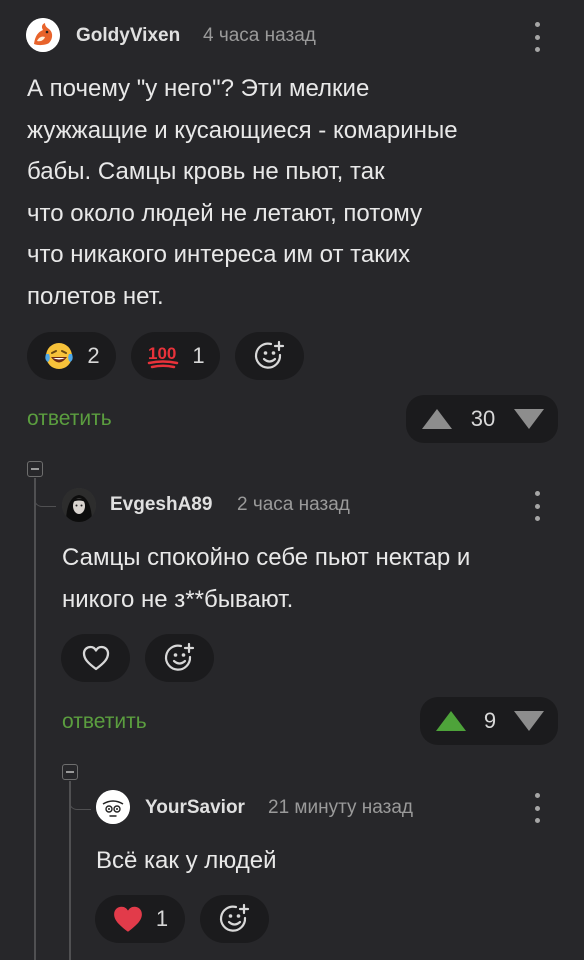 The height and width of the screenshot is (960, 584). I want to click on like-button, so click(95, 658).